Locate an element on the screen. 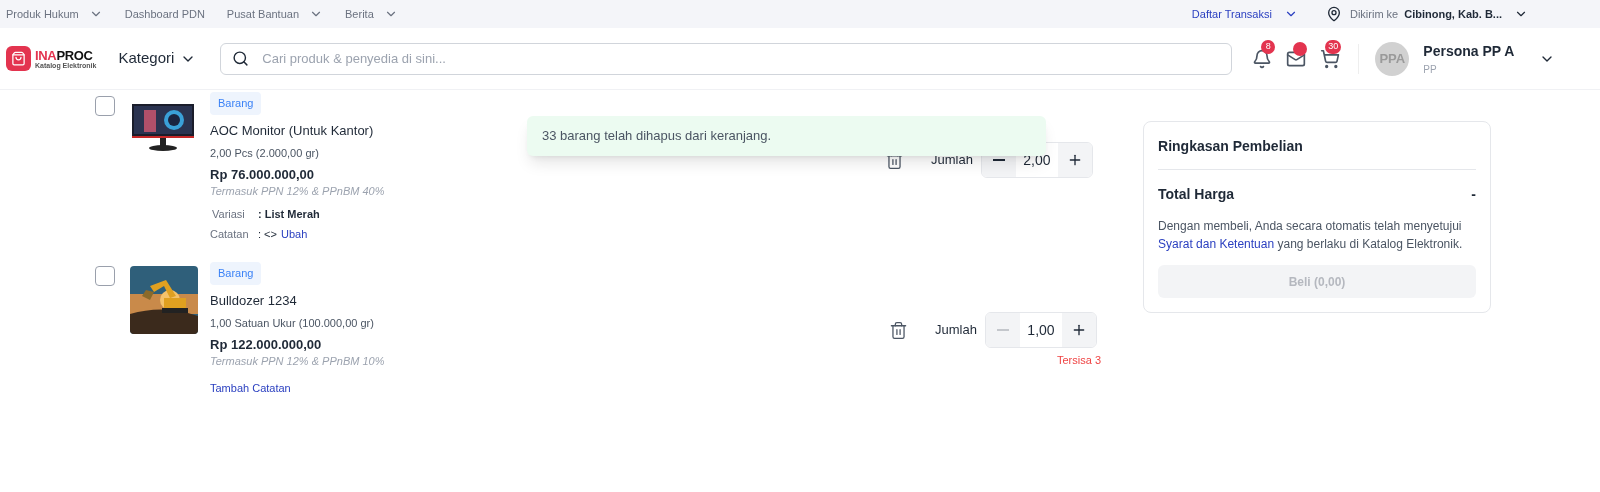  edit-note-link: Ubah is located at coordinates (294, 234).